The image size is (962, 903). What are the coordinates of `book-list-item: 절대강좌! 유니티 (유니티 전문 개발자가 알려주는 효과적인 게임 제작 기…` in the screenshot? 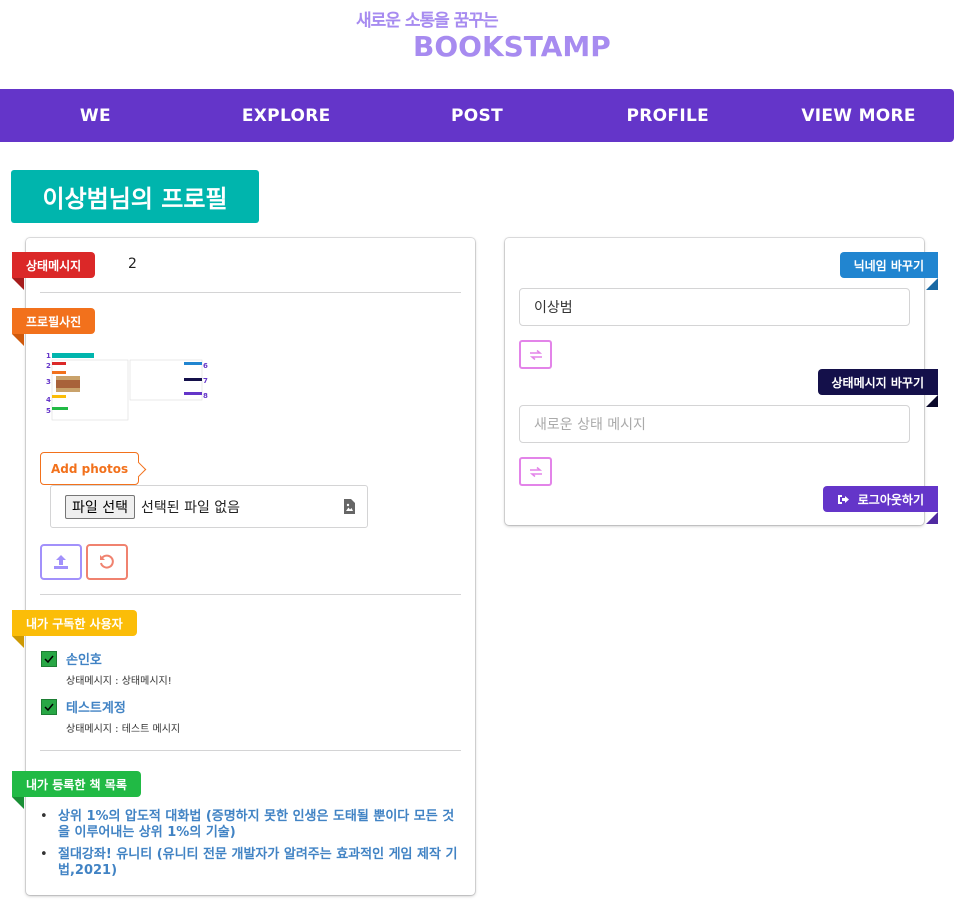 It's located at (250, 863).